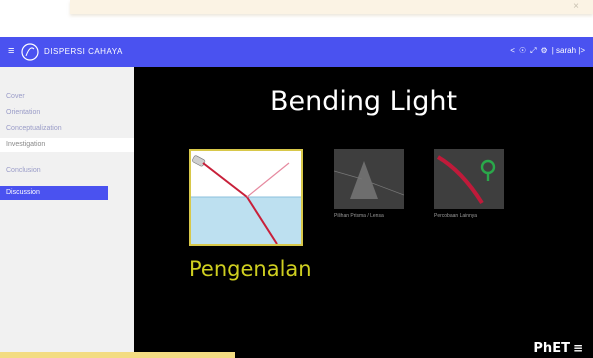  What do you see at coordinates (359, 216) in the screenshot?
I see `screen-label-prisms: Pilihan Prisma / Lensa` at bounding box center [359, 216].